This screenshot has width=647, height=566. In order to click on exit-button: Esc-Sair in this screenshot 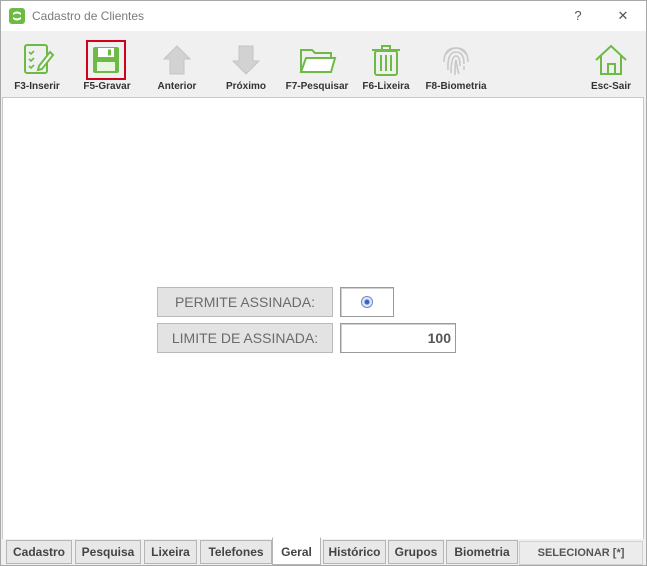, I will do `click(611, 66)`.